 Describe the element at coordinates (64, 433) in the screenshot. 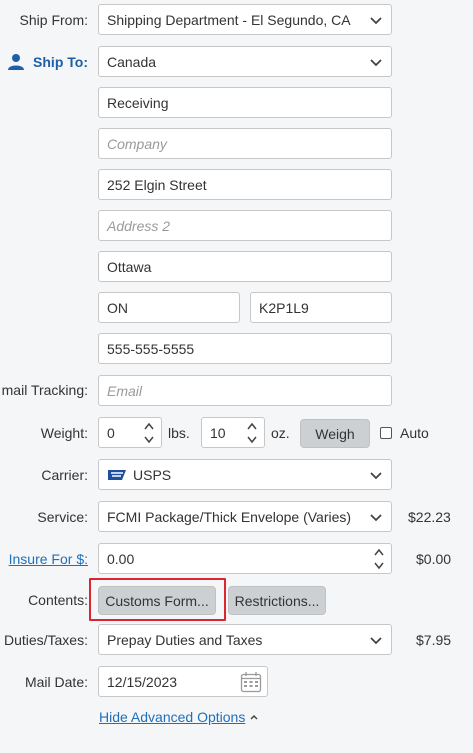

I see `weight-label: Weight:` at that location.